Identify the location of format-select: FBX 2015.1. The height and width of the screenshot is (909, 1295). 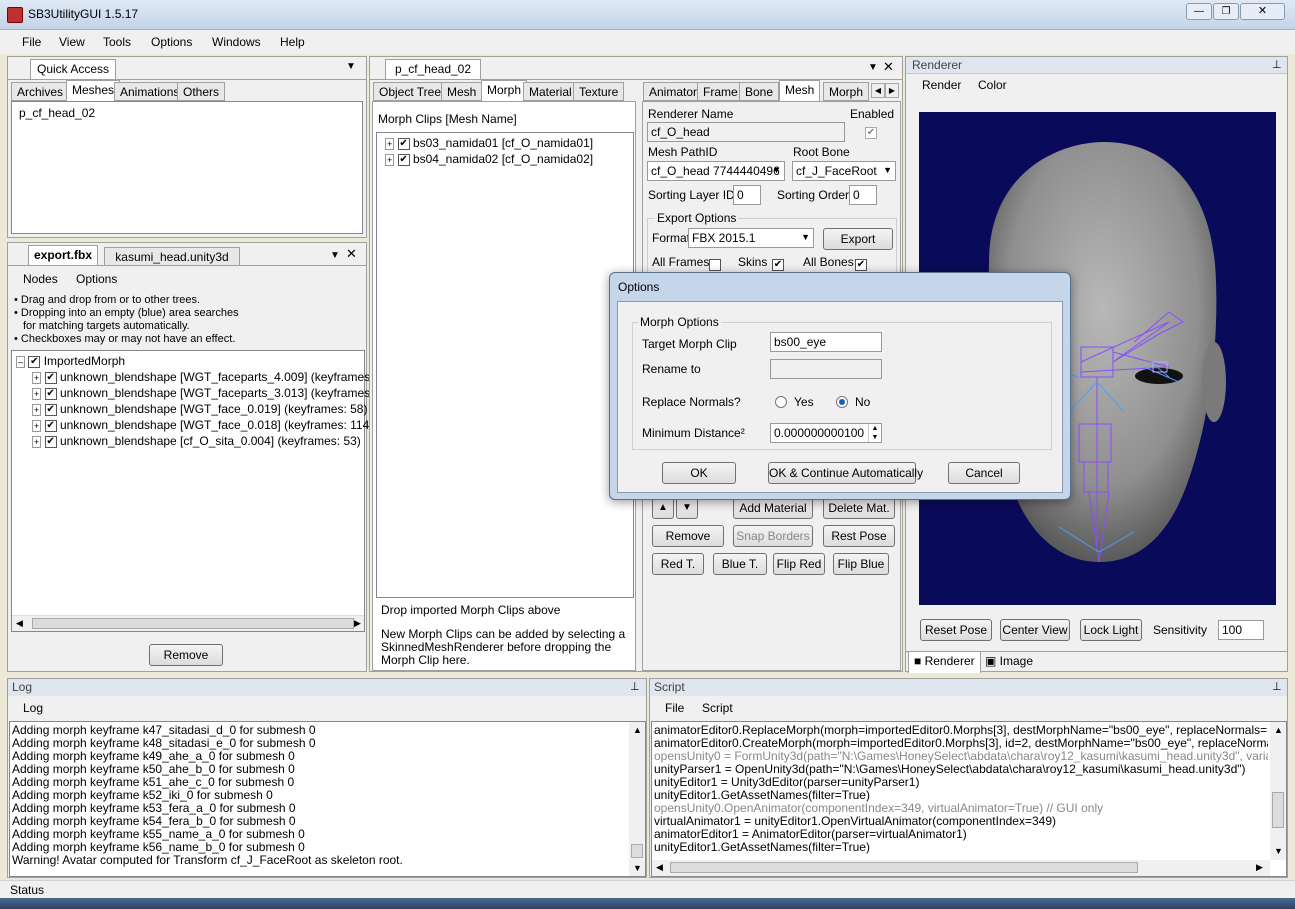
(751, 238).